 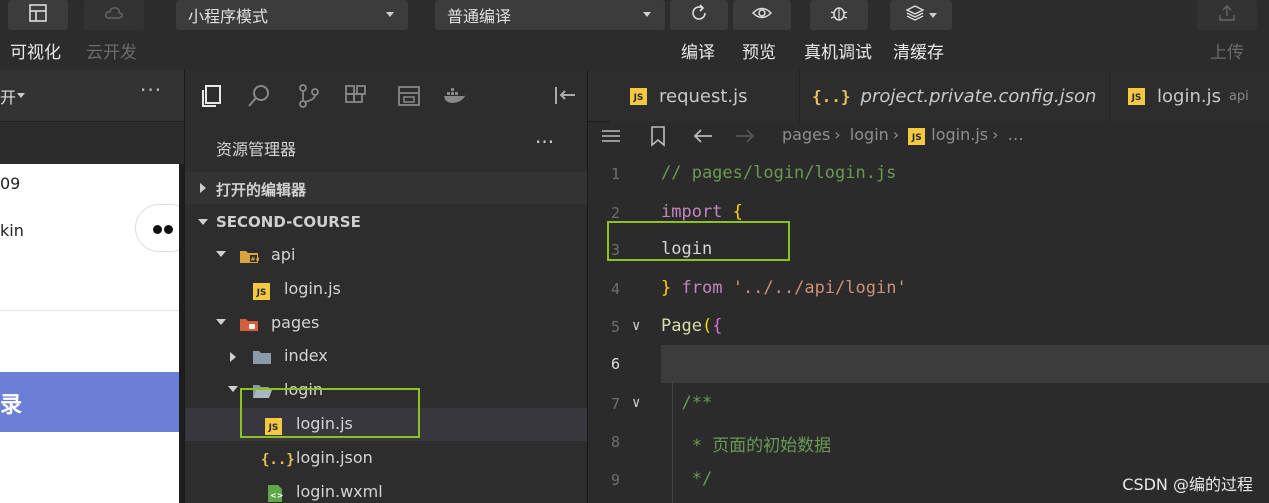 I want to click on layout-icon, so click(x=38, y=15).